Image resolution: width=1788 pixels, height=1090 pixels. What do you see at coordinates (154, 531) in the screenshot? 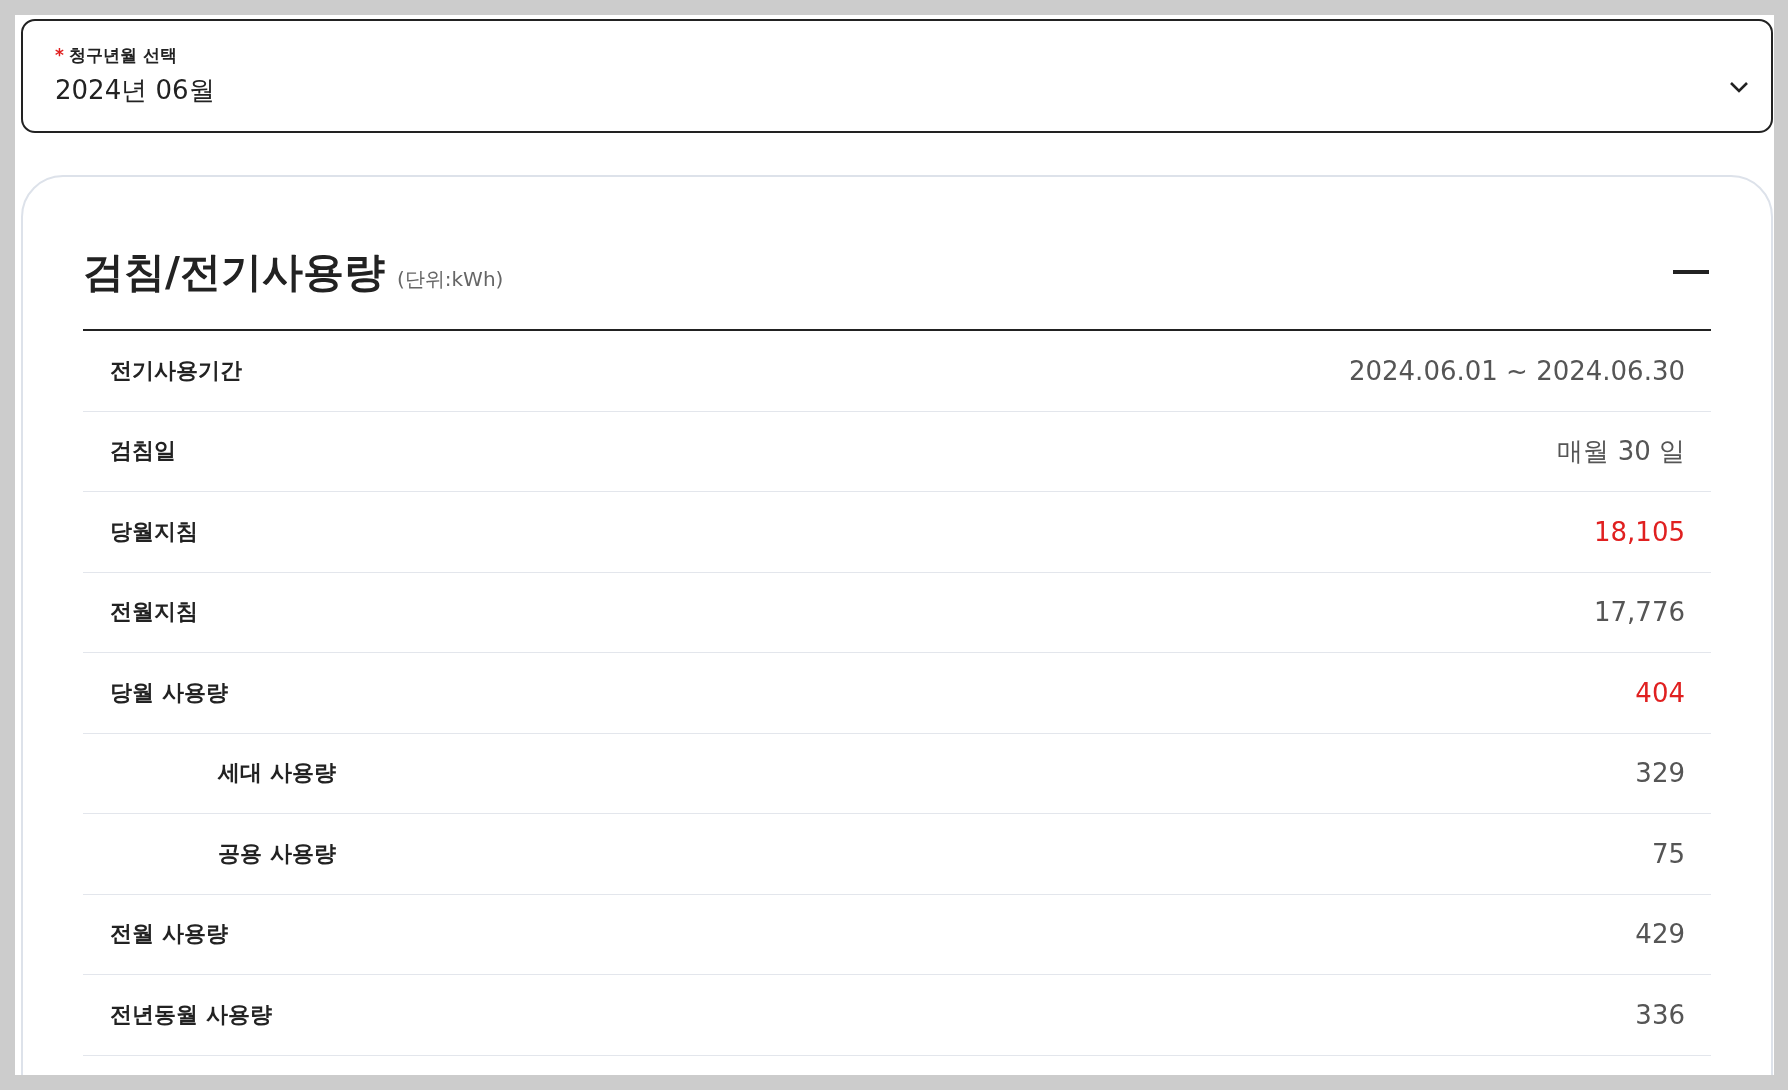
I see `row-label: 당월지침` at bounding box center [154, 531].